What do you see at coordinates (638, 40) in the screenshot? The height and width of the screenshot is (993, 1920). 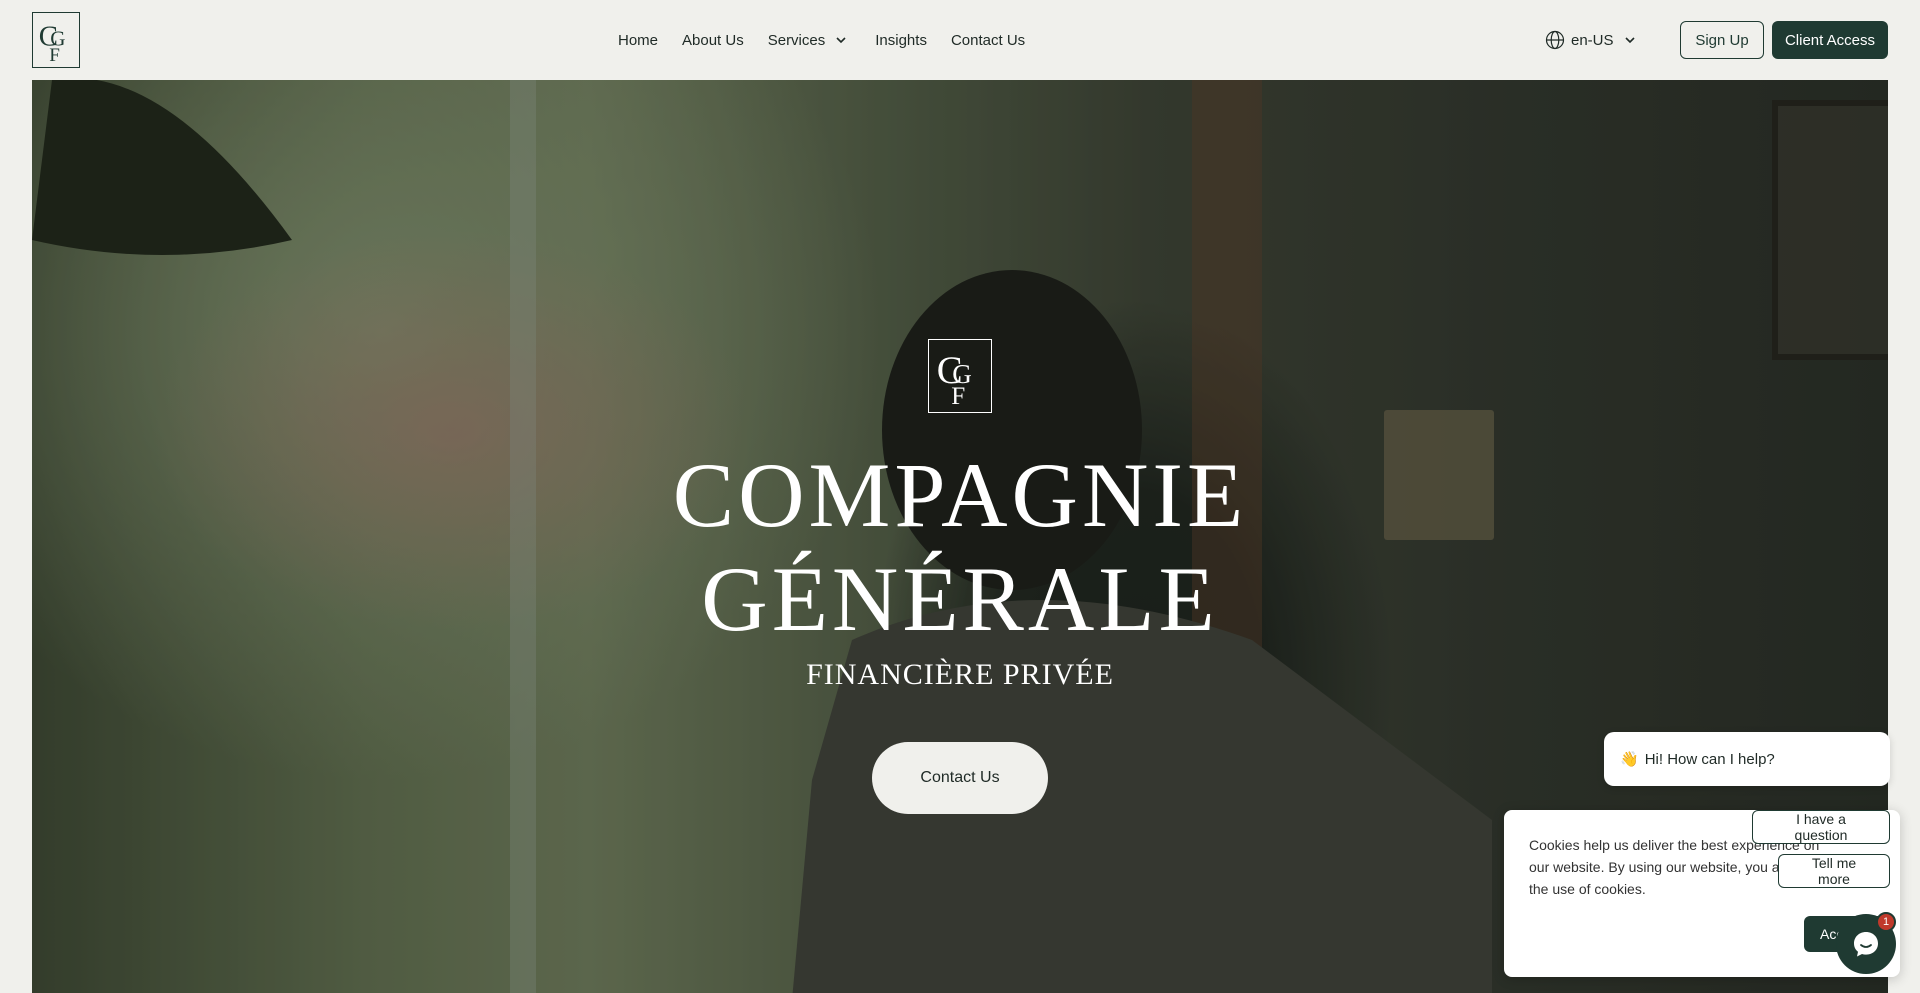 I see `nav-home: Home` at bounding box center [638, 40].